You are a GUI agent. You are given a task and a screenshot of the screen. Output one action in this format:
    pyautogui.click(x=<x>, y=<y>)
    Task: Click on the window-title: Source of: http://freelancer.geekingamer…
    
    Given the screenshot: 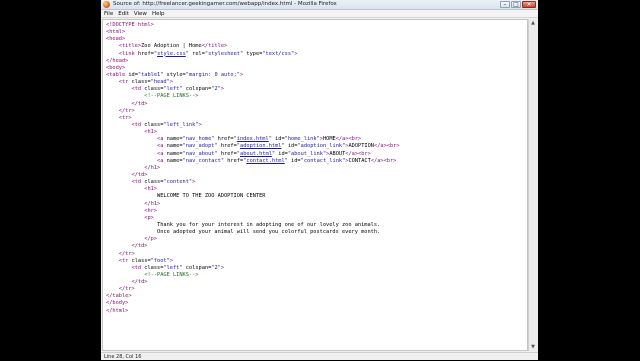 What is the action you would take?
    pyautogui.click(x=225, y=4)
    